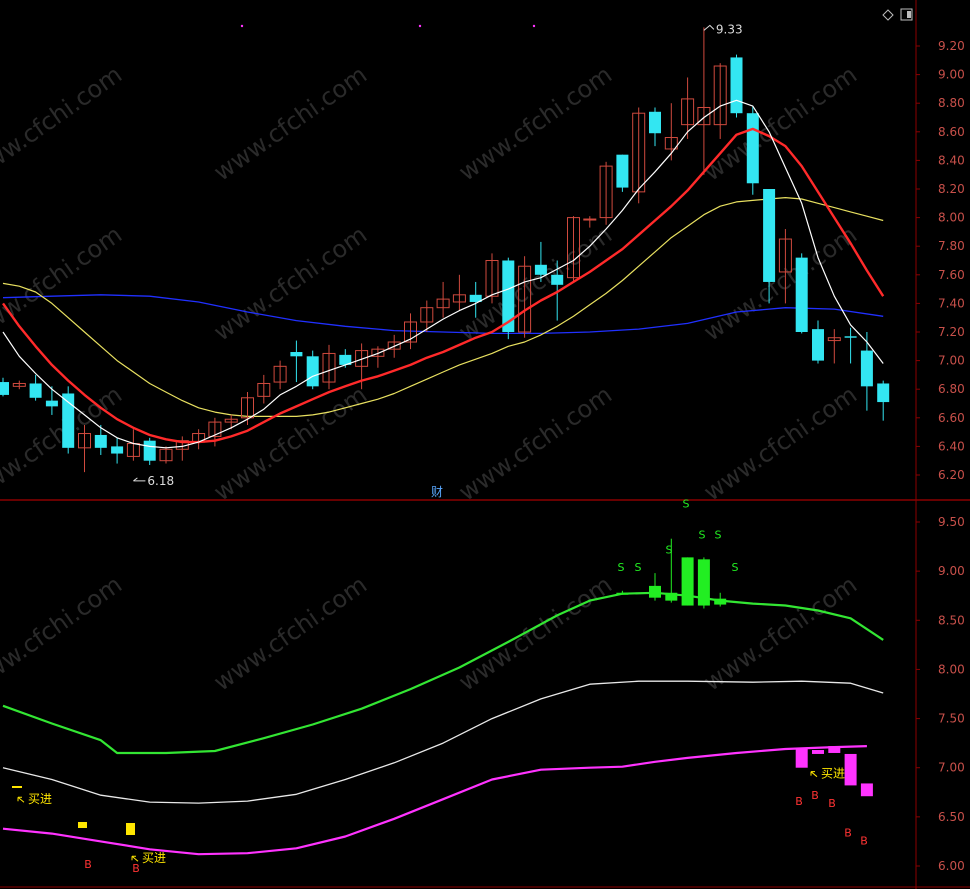 This screenshot has height=889, width=970. I want to click on y-tick-label: 6.20, so click(951, 475).